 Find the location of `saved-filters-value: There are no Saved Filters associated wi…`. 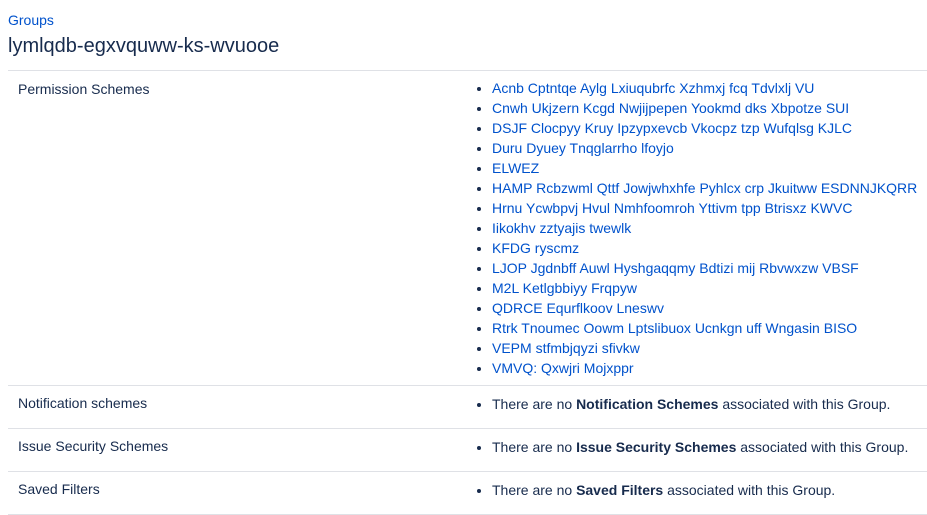

saved-filters-value: There are no Saved Filters associated wi… is located at coordinates (700, 493).